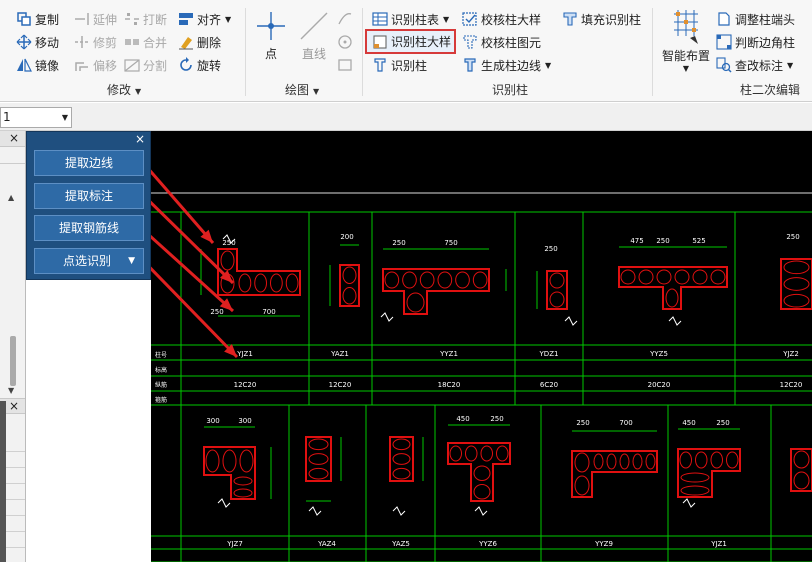  Describe the element at coordinates (686, 40) in the screenshot. I see `smart-layout-button: 智能布置 ▼` at that location.